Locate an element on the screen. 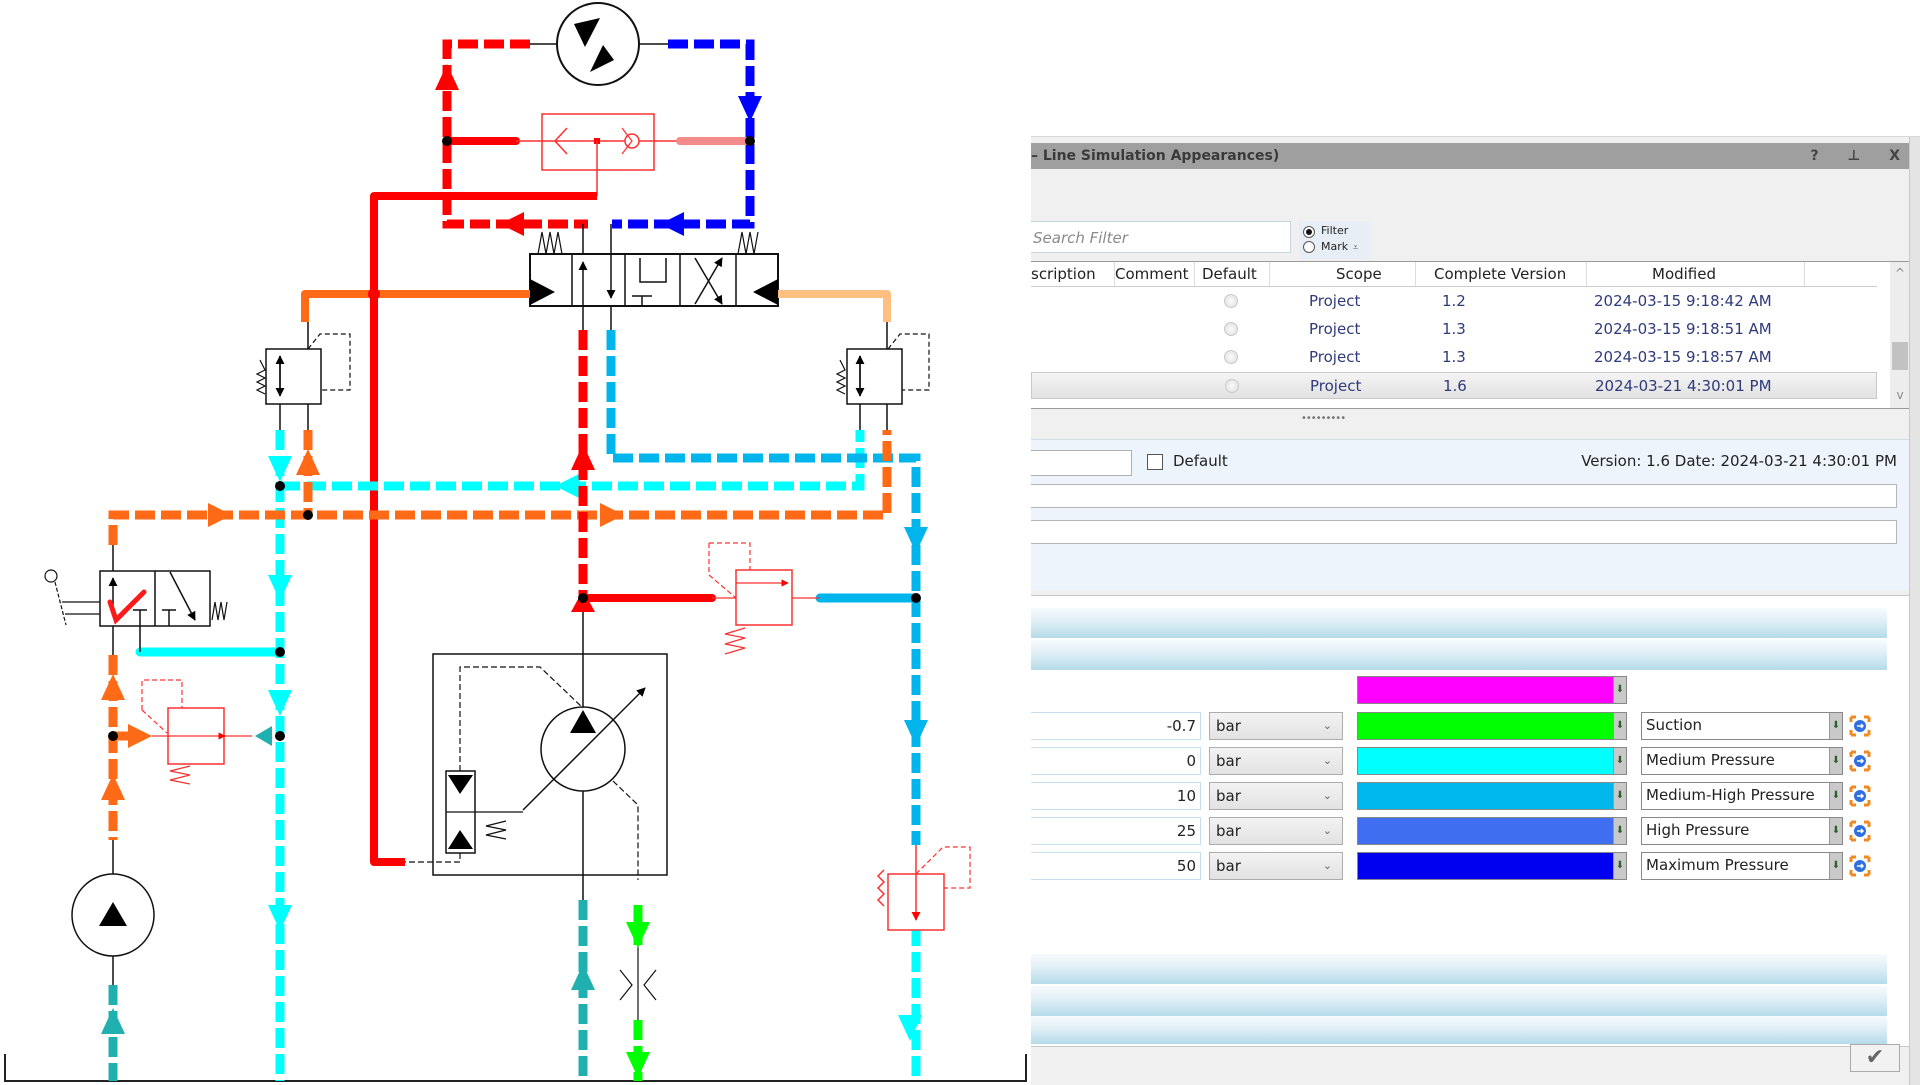  flow-arrow-right is located at coordinates (140, 736).